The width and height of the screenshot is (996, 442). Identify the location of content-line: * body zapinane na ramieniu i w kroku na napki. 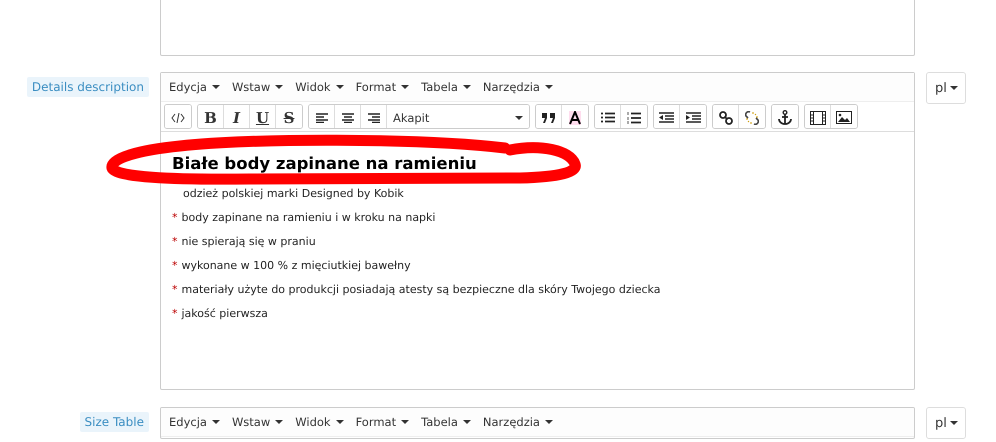
(304, 218).